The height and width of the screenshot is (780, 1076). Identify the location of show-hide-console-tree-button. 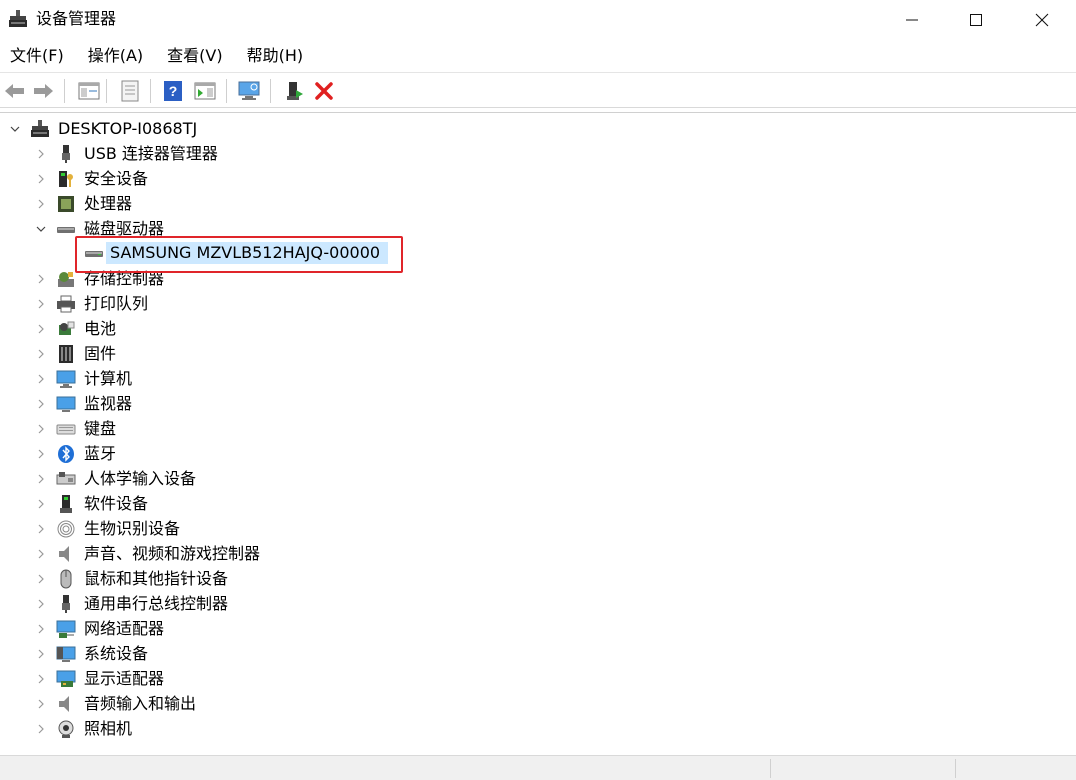
(89, 91).